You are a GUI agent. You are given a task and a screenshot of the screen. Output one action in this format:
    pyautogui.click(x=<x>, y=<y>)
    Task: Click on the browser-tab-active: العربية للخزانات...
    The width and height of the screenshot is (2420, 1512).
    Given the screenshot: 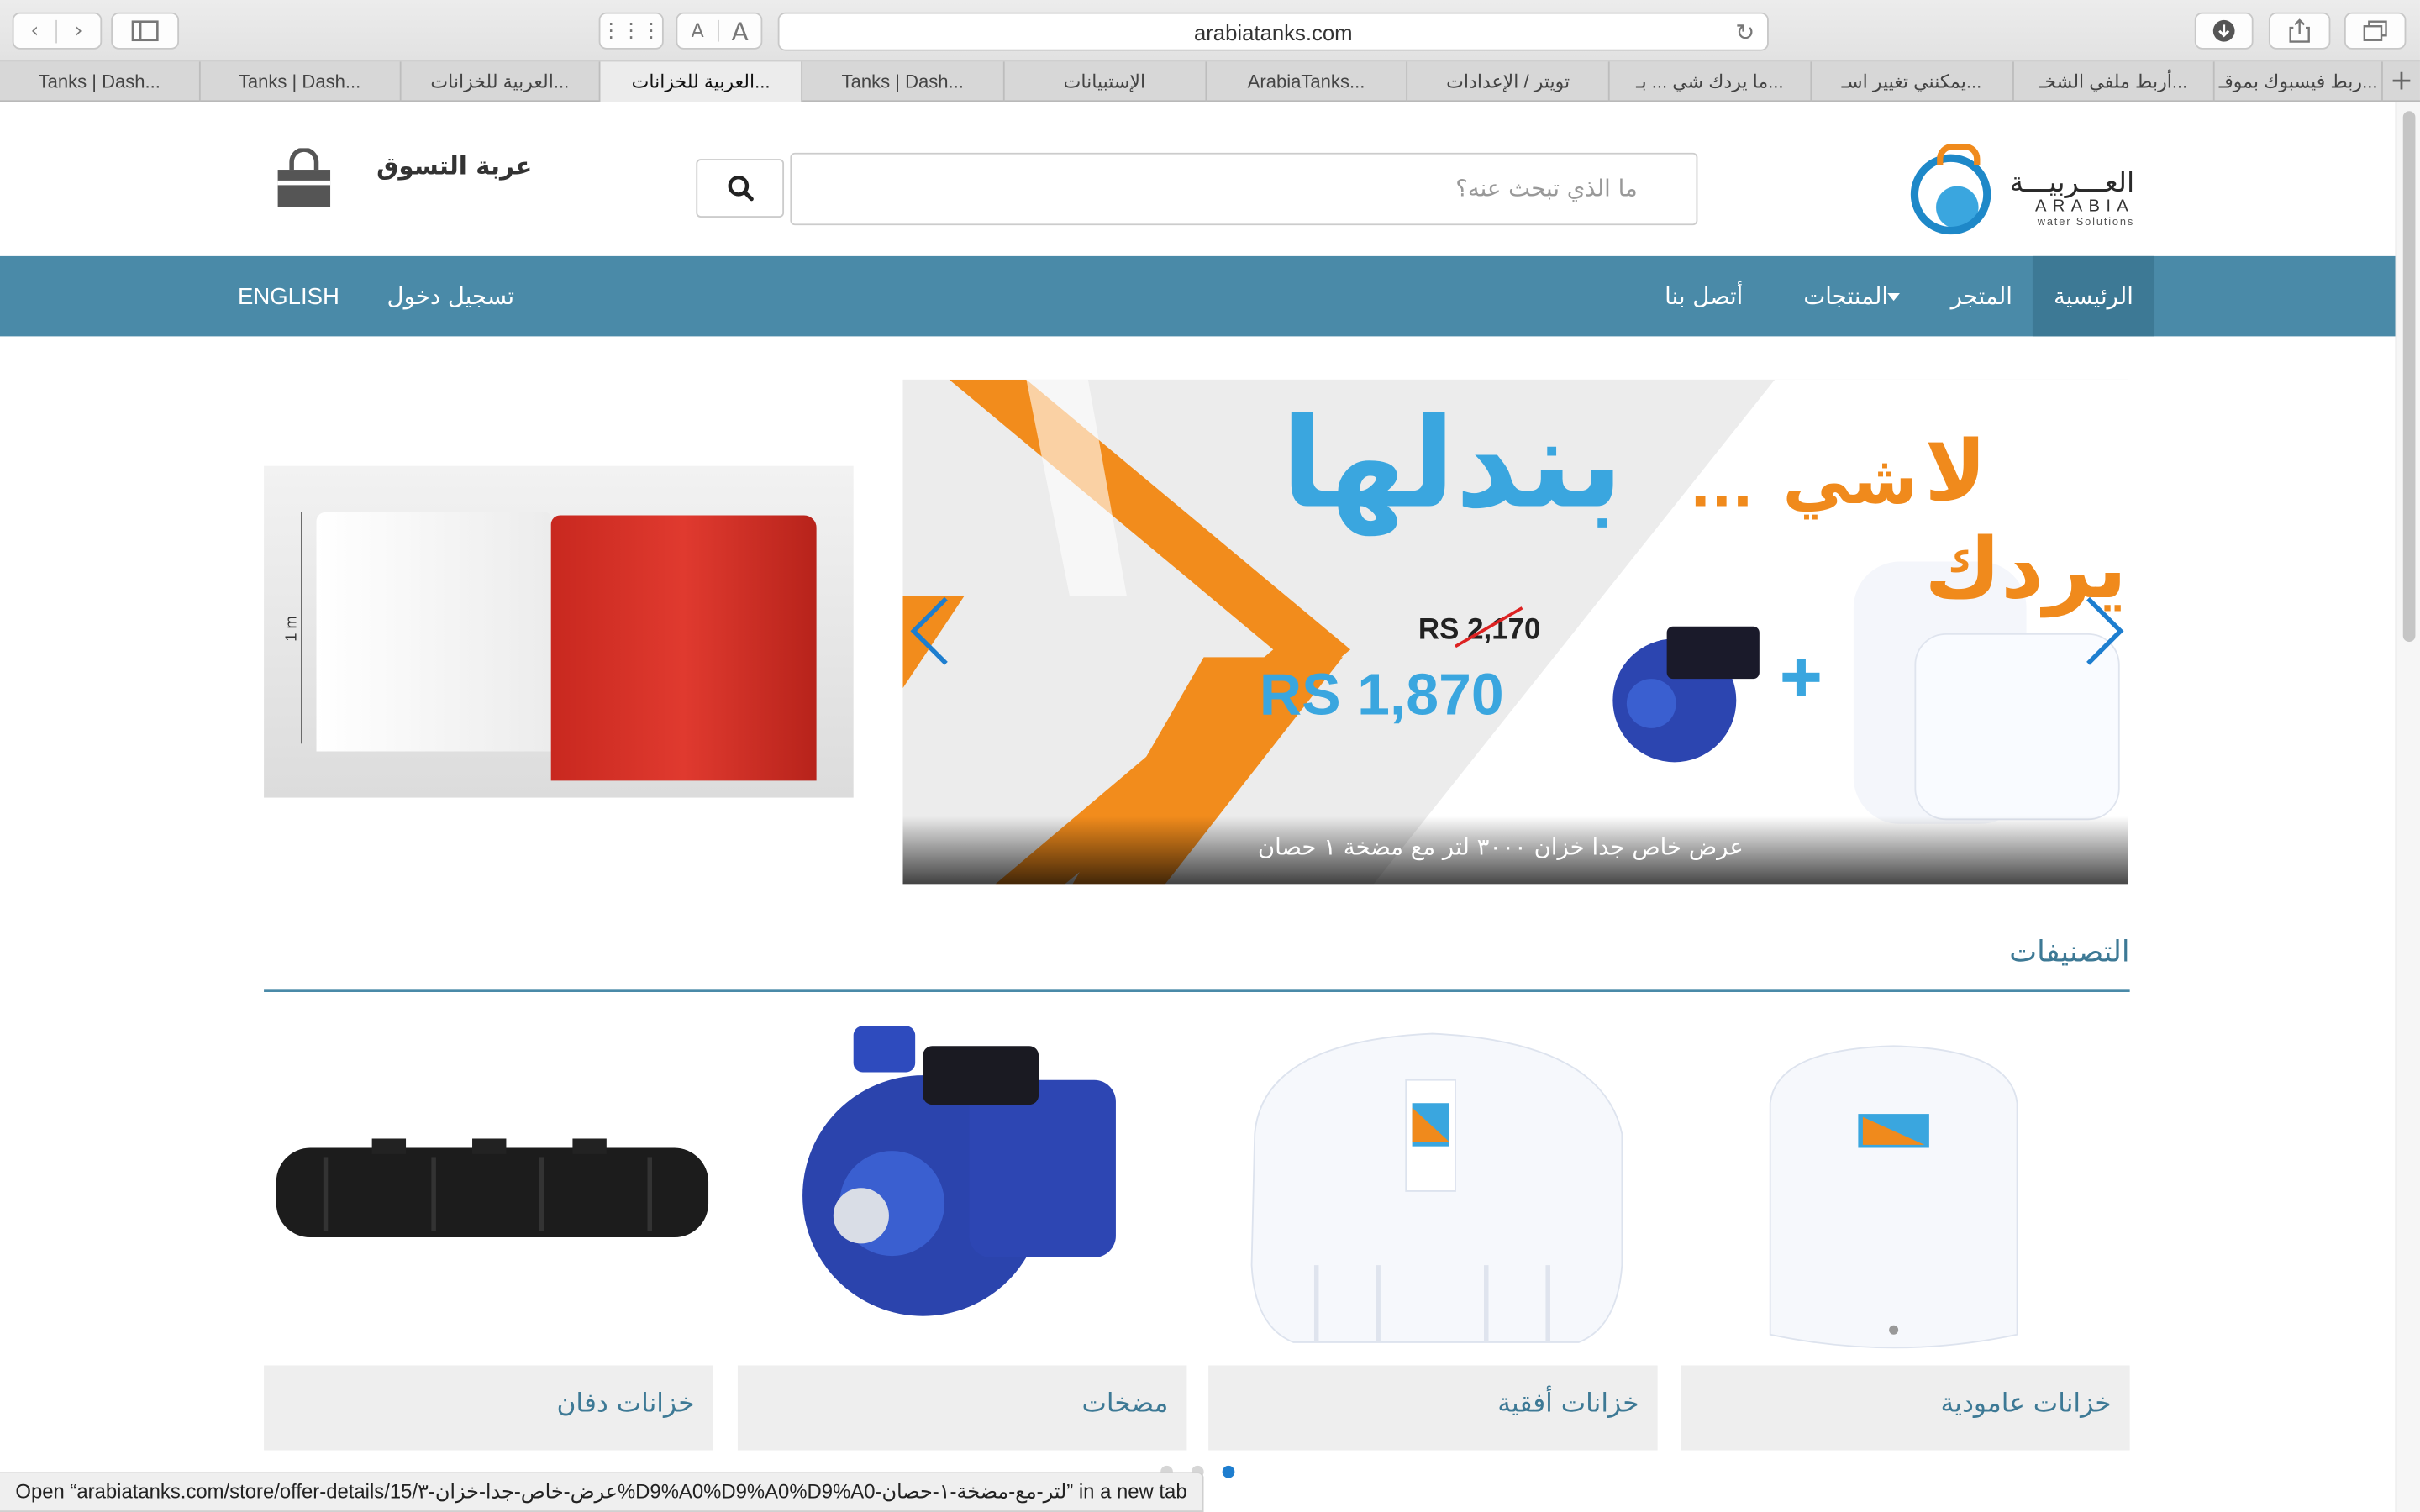 What is the action you would take?
    pyautogui.click(x=702, y=81)
    